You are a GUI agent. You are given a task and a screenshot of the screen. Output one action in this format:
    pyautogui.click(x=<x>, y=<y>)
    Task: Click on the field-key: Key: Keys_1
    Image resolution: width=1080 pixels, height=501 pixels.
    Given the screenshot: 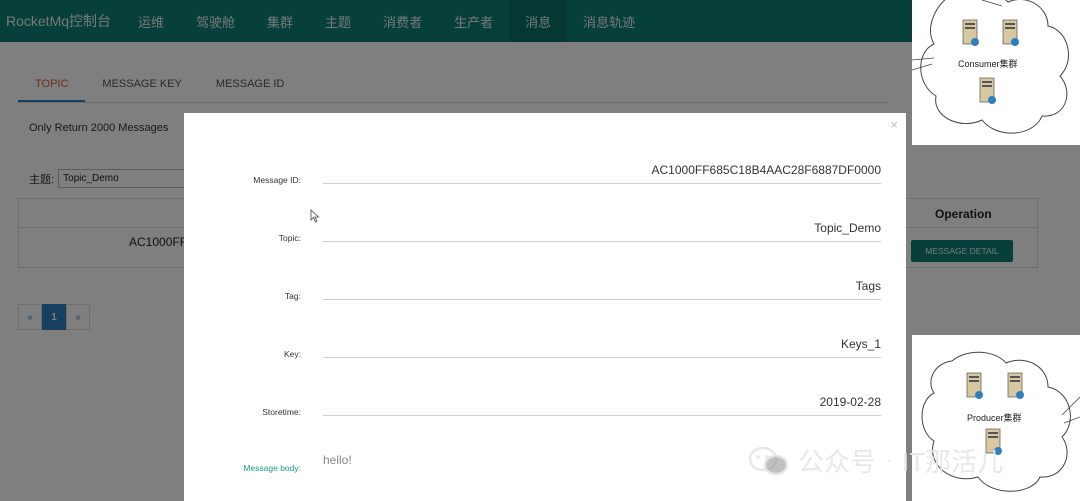 What is the action you would take?
    pyautogui.click(x=545, y=355)
    